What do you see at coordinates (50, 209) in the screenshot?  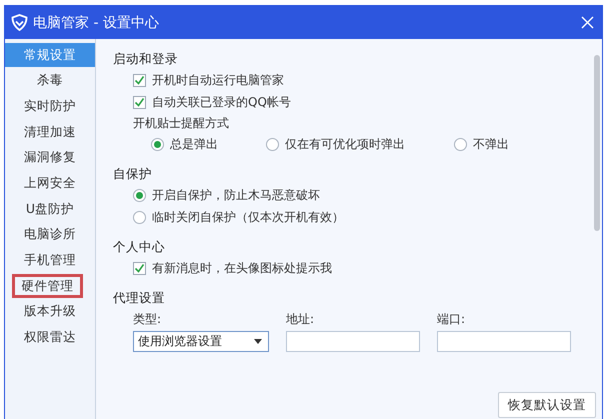 I see `sidebar-item: U盘防护` at bounding box center [50, 209].